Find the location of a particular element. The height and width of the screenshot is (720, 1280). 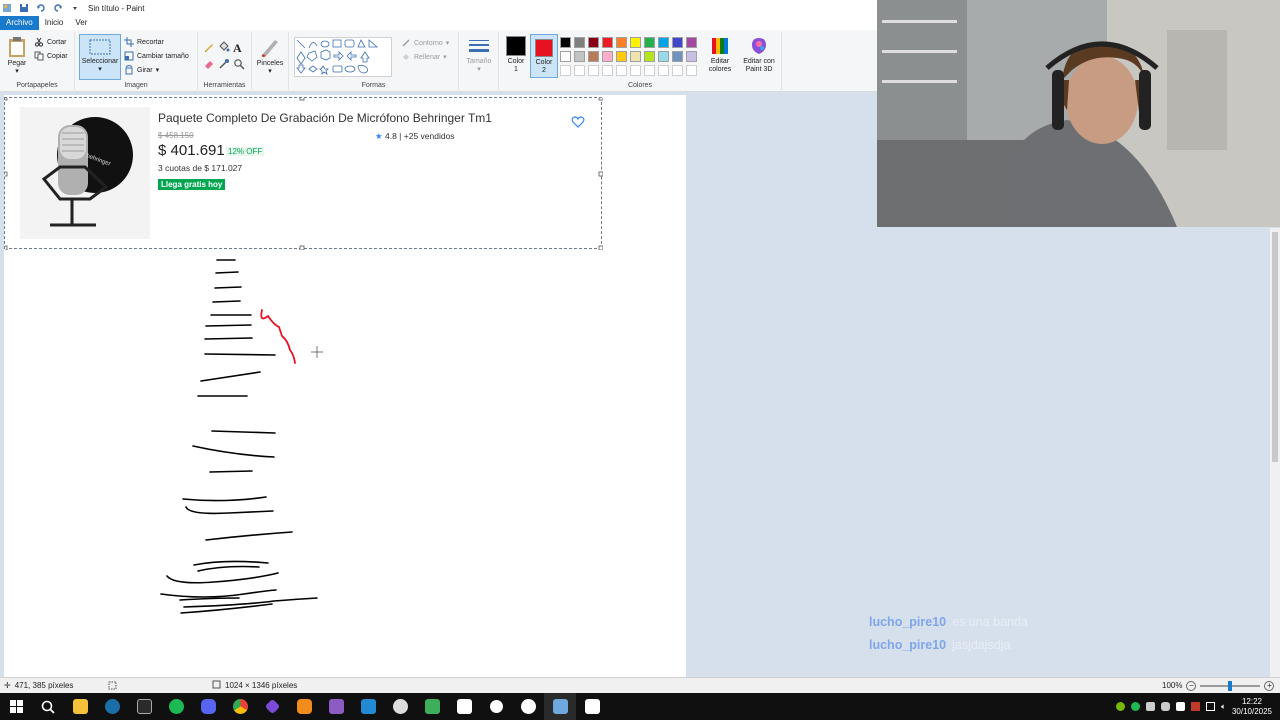

capcut-second-icon is located at coordinates (592, 706).